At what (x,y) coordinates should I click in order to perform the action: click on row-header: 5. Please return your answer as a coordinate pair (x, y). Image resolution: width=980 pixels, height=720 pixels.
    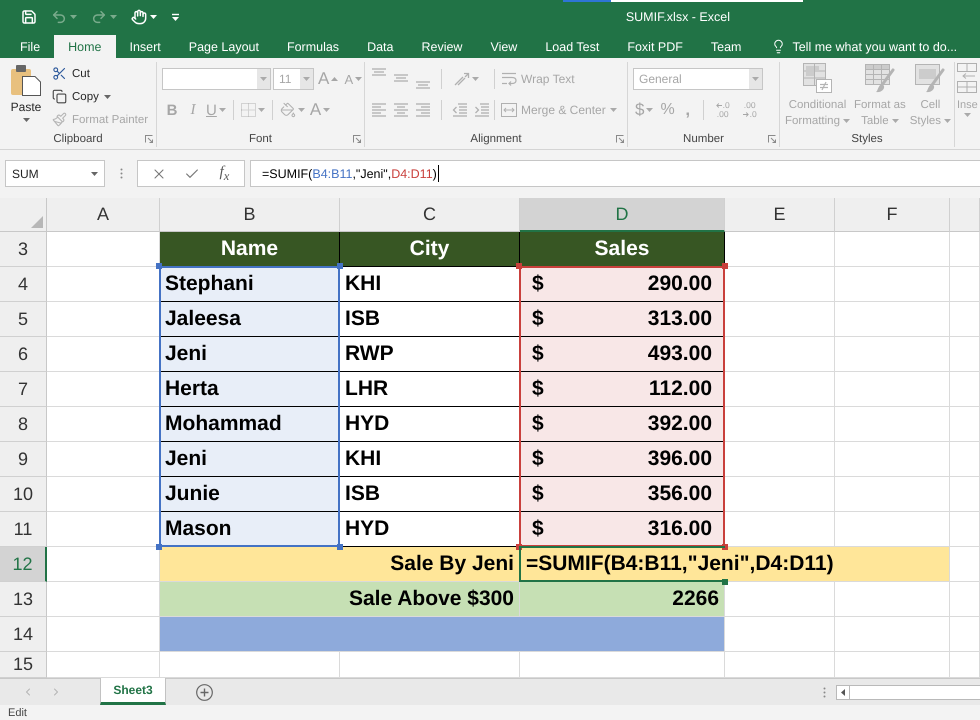
    Looking at the image, I should click on (23, 319).